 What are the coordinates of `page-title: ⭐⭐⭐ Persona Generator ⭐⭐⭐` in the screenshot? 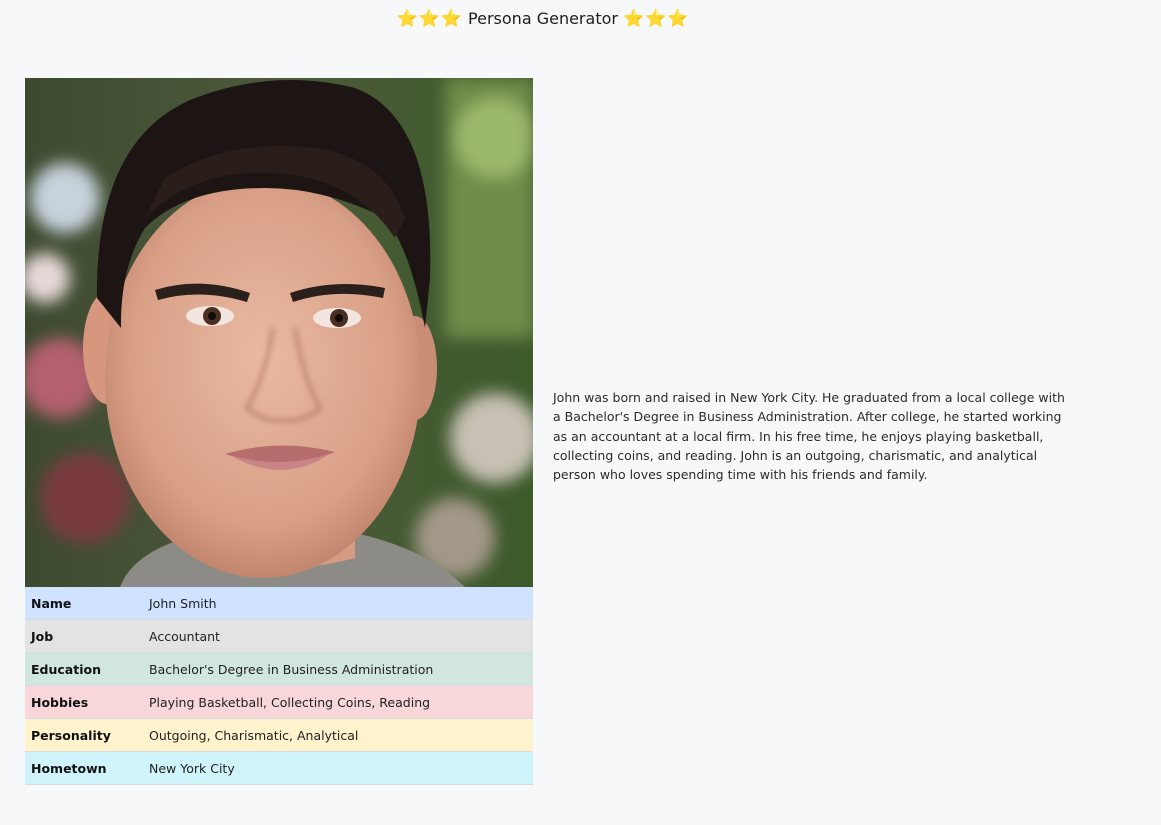 It's located at (543, 19).